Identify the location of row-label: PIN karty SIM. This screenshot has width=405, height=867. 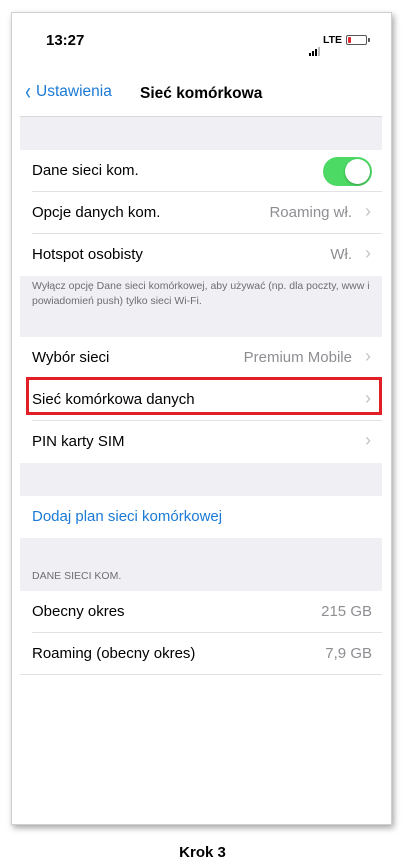
(78, 441).